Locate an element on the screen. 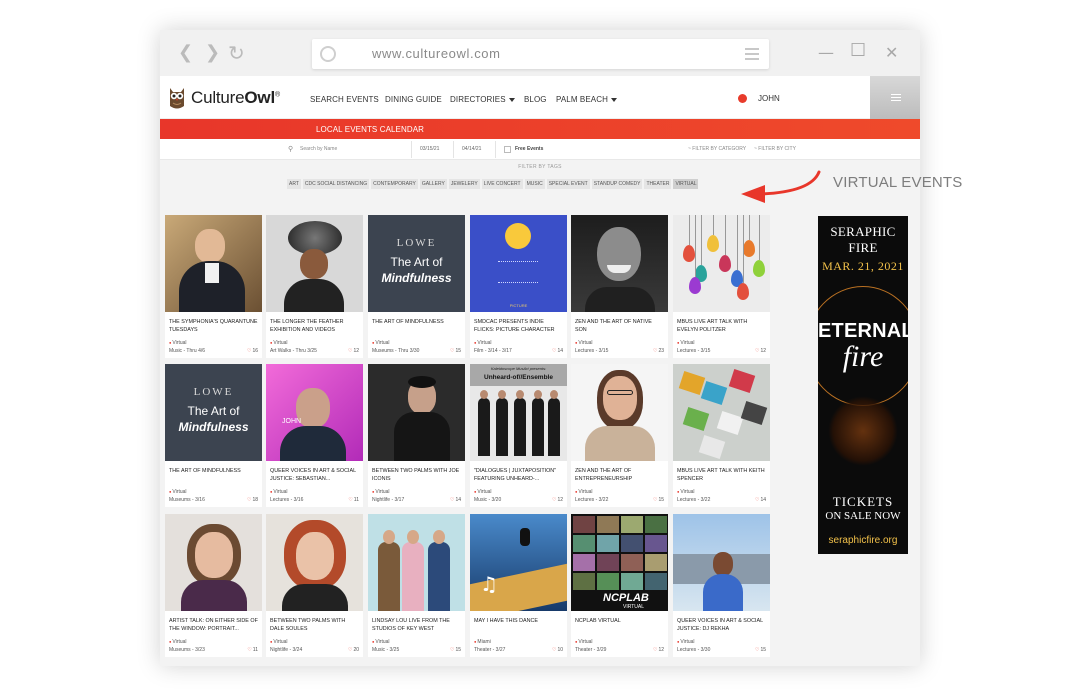  nav-palm-beach: PALM BEACH is located at coordinates (586, 99).